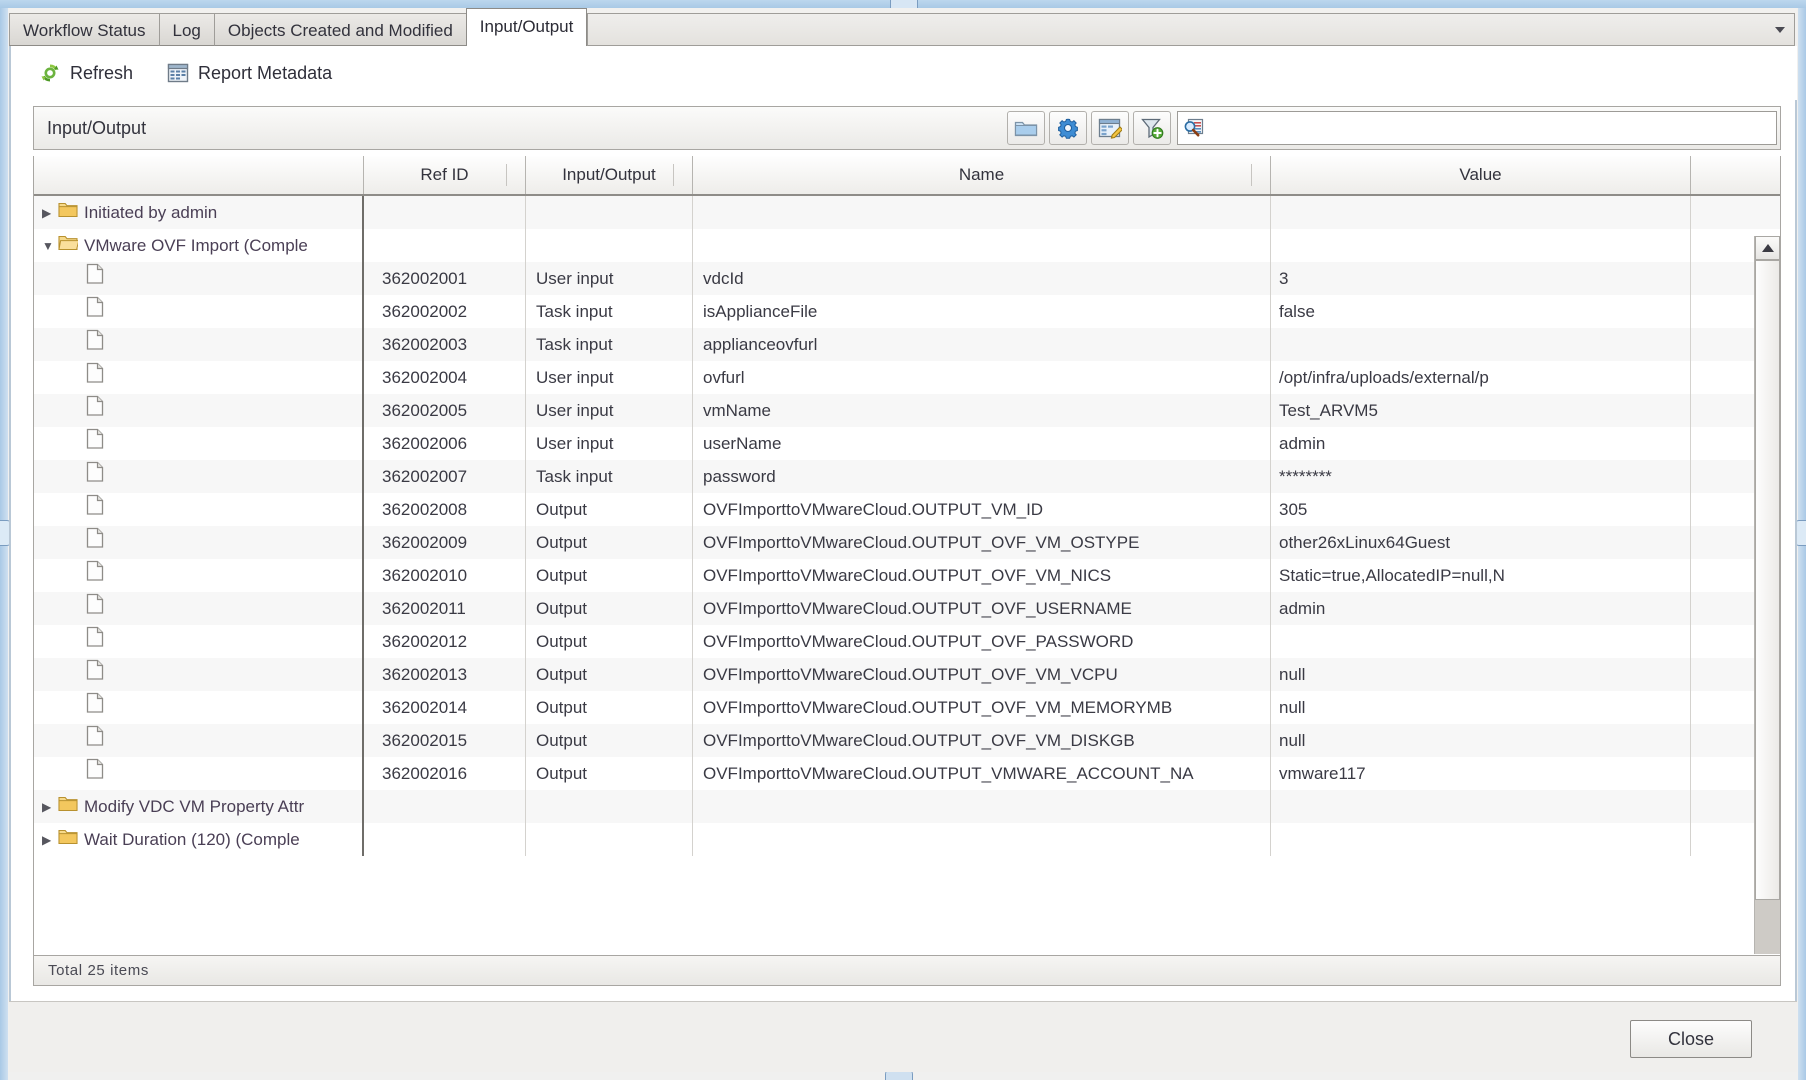 This screenshot has width=1806, height=1080. Describe the element at coordinates (609, 175) in the screenshot. I see `column-header-input-output: Input/Output` at that location.